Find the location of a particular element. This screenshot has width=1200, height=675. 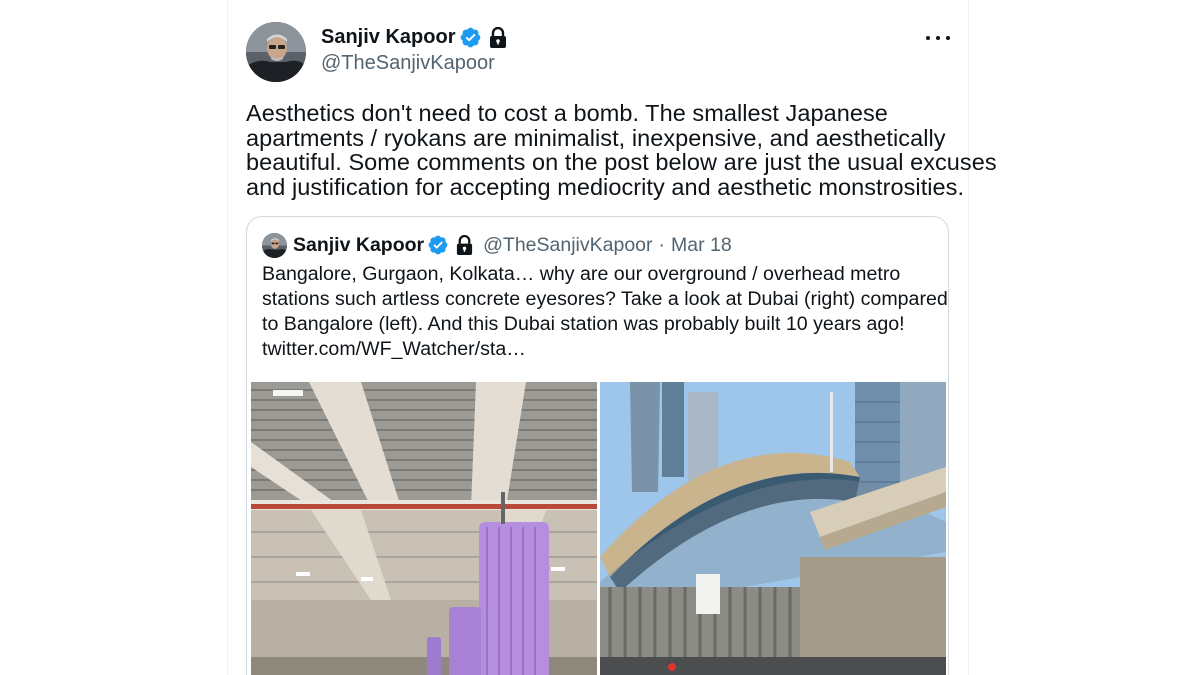

media-image-bangalore is located at coordinates (424, 528).